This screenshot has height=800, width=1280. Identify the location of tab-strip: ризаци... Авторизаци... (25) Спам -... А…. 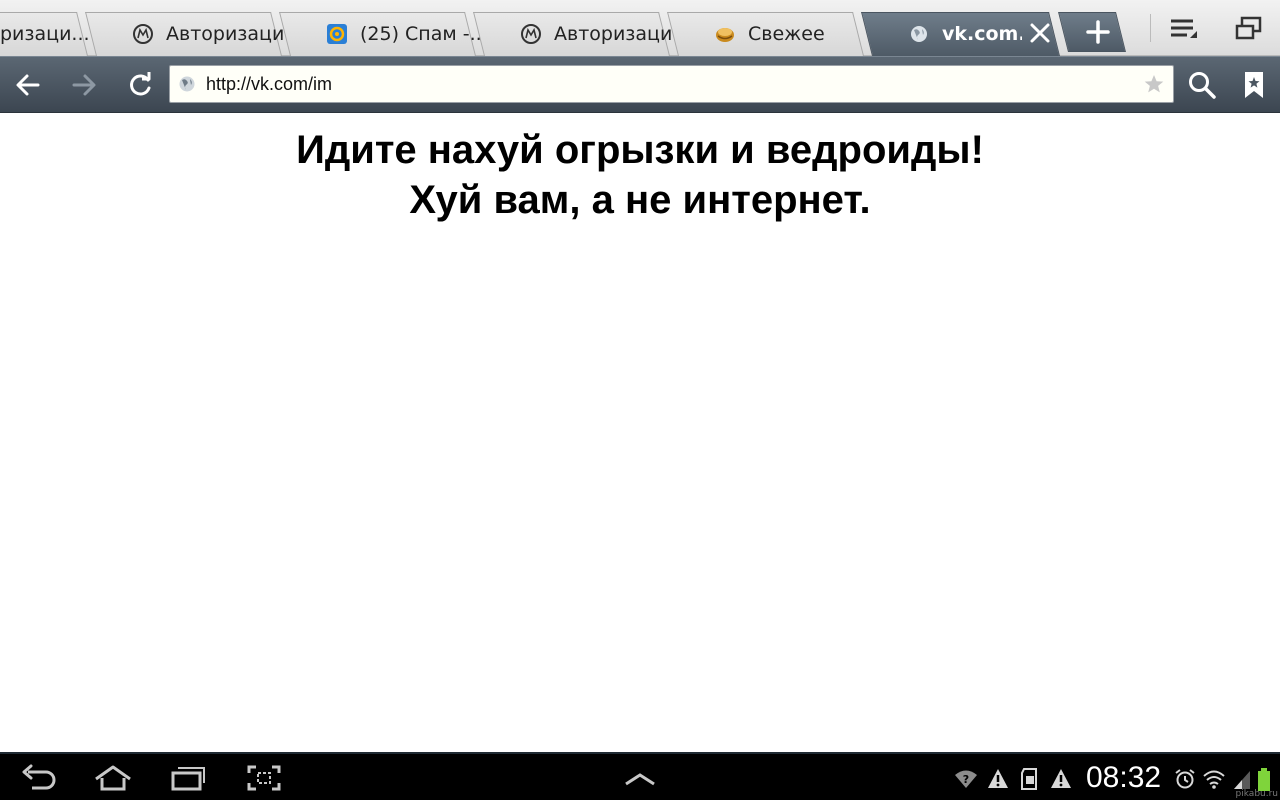
(640, 28).